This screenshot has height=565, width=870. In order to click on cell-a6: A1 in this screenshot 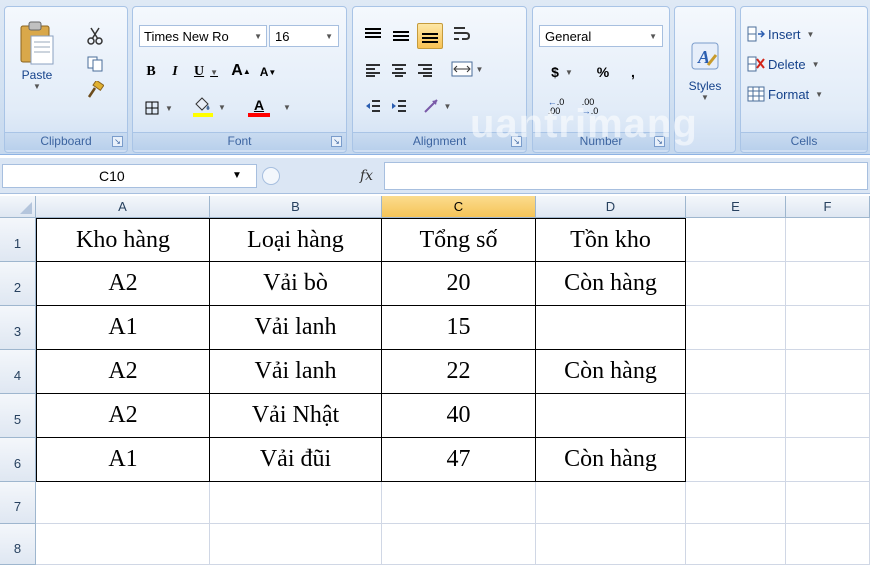, I will do `click(123, 460)`.